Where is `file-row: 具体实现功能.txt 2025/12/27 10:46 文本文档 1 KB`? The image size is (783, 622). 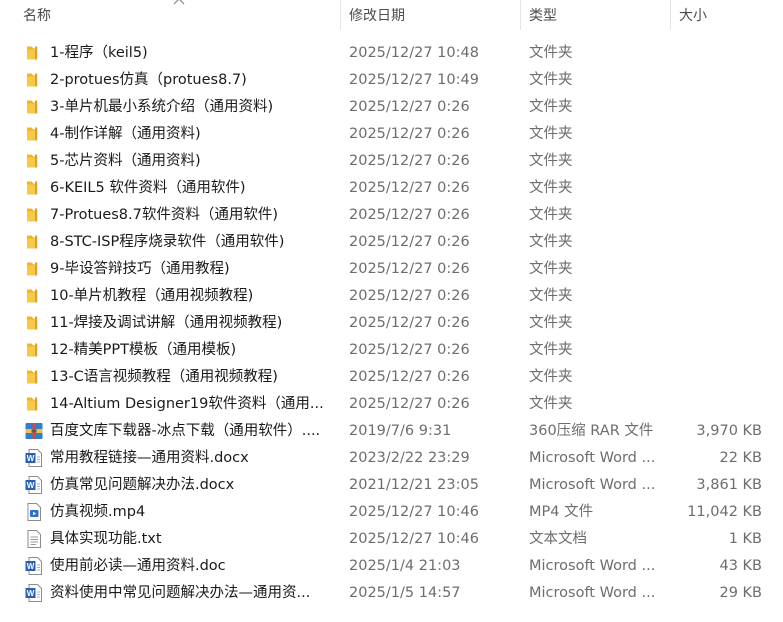 file-row: 具体实现功能.txt 2025/12/27 10:46 文本文档 1 KB is located at coordinates (391, 539).